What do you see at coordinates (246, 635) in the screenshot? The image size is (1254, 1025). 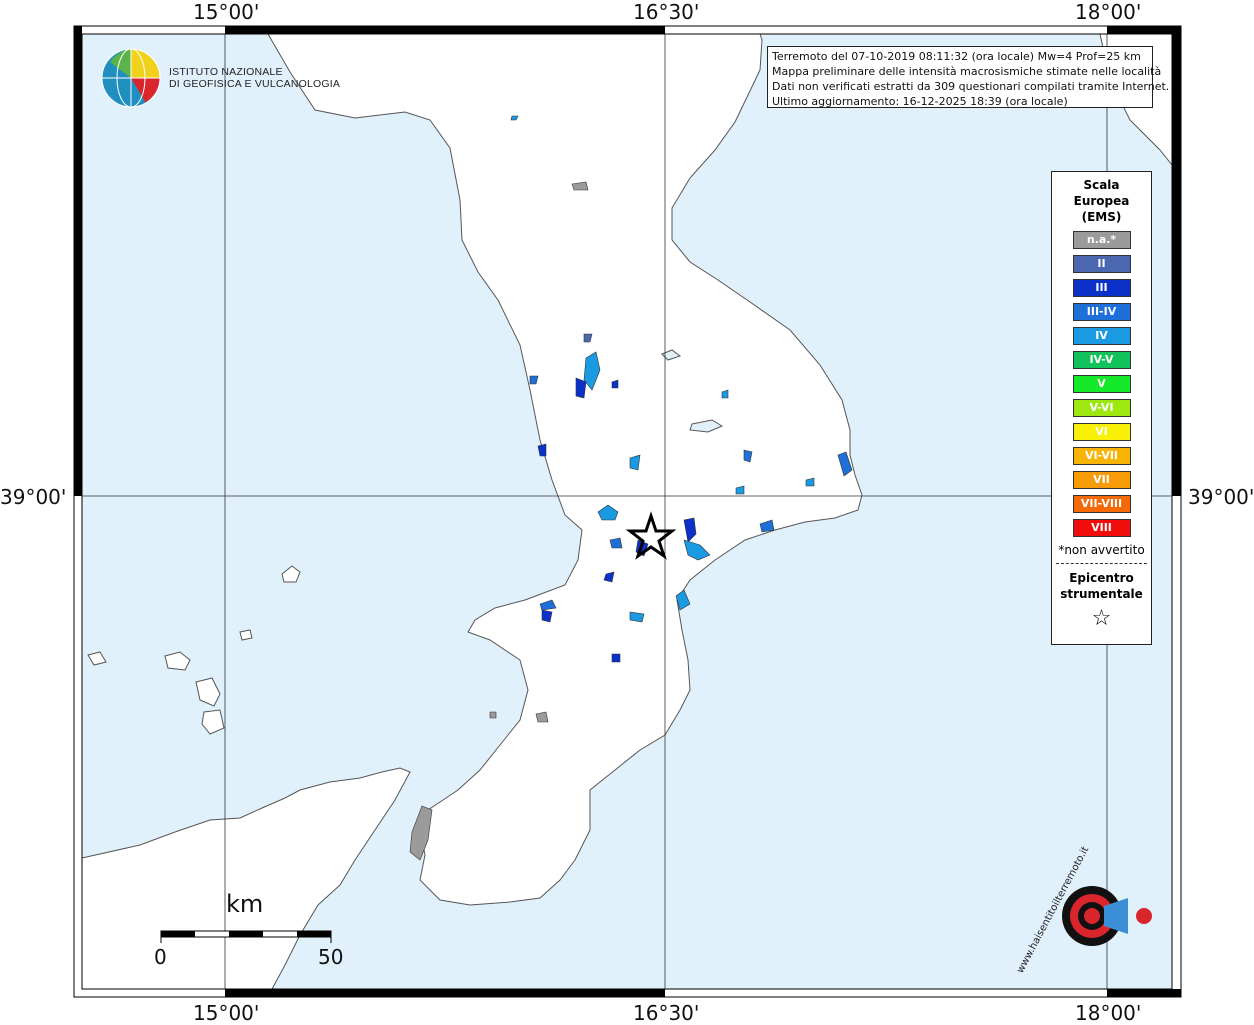 I see `island-panarea` at bounding box center [246, 635].